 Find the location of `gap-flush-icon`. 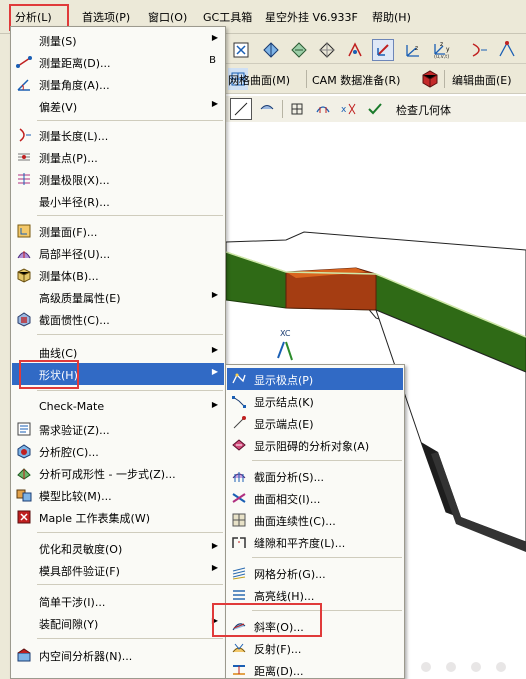

gap-flush-icon is located at coordinates (239, 542).